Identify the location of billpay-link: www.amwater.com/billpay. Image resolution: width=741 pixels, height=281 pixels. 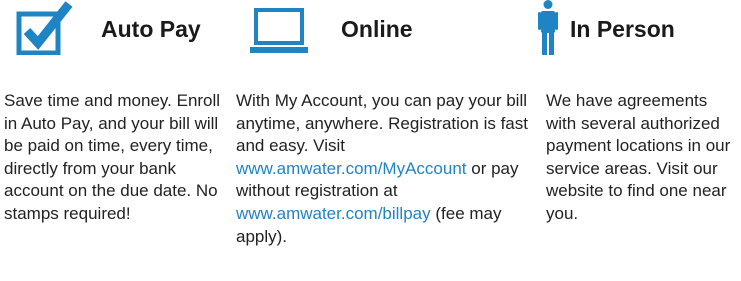
(333, 213).